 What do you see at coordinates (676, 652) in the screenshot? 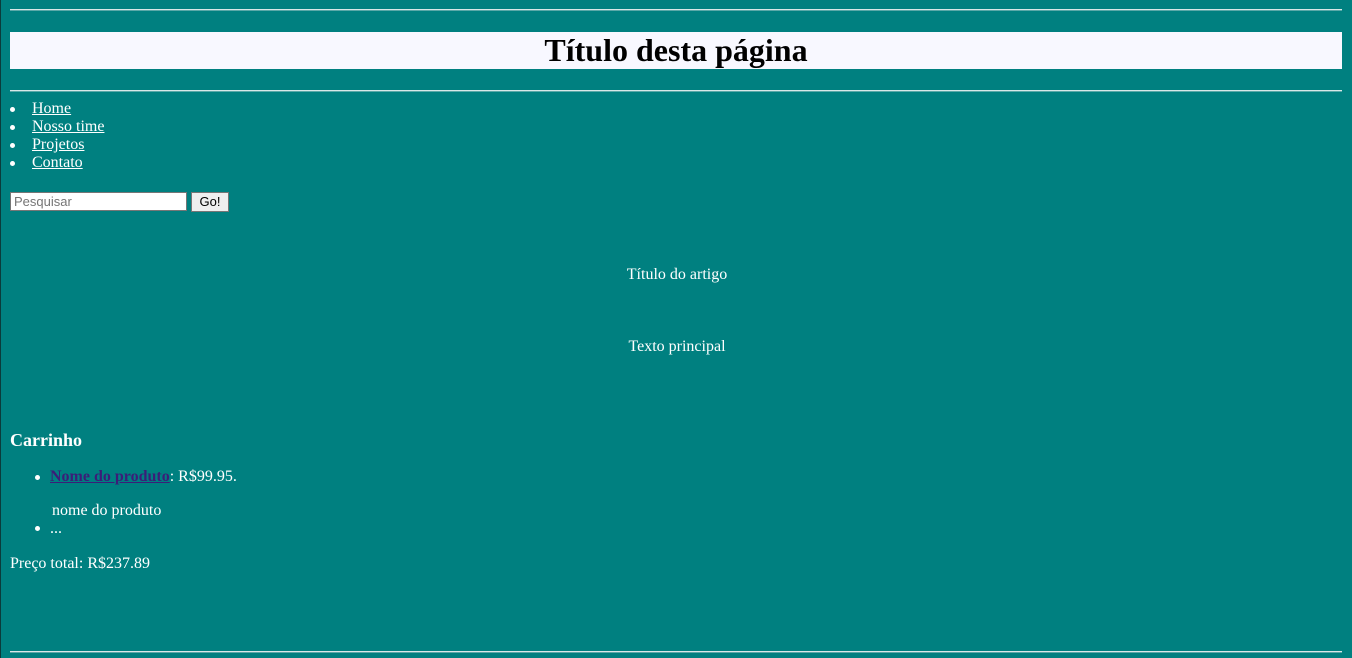
I see `footer-divider` at bounding box center [676, 652].